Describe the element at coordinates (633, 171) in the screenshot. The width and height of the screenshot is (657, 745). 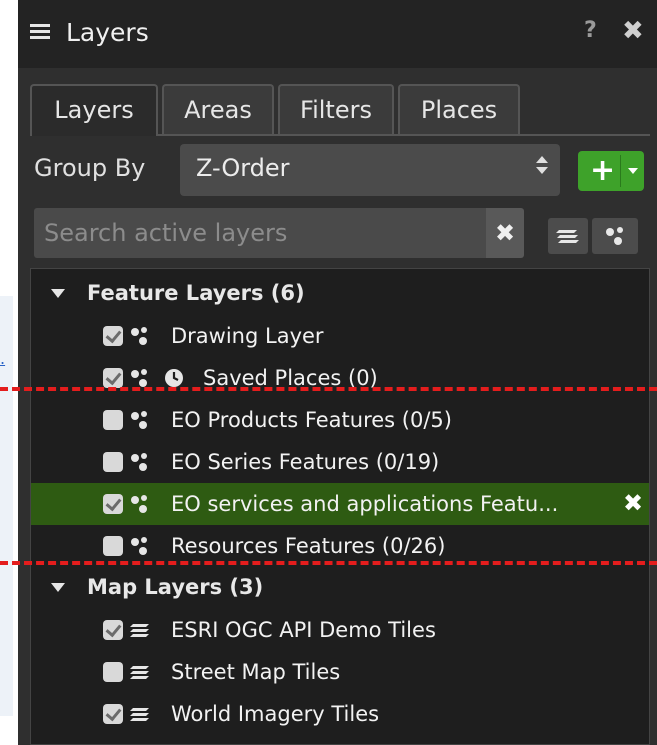
I see `chevron-down-icon` at that location.